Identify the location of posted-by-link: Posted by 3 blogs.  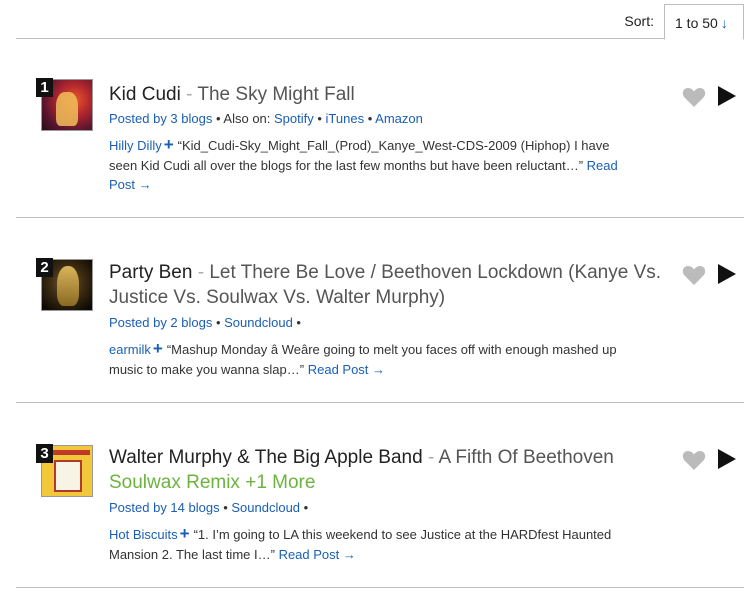
(160, 118).